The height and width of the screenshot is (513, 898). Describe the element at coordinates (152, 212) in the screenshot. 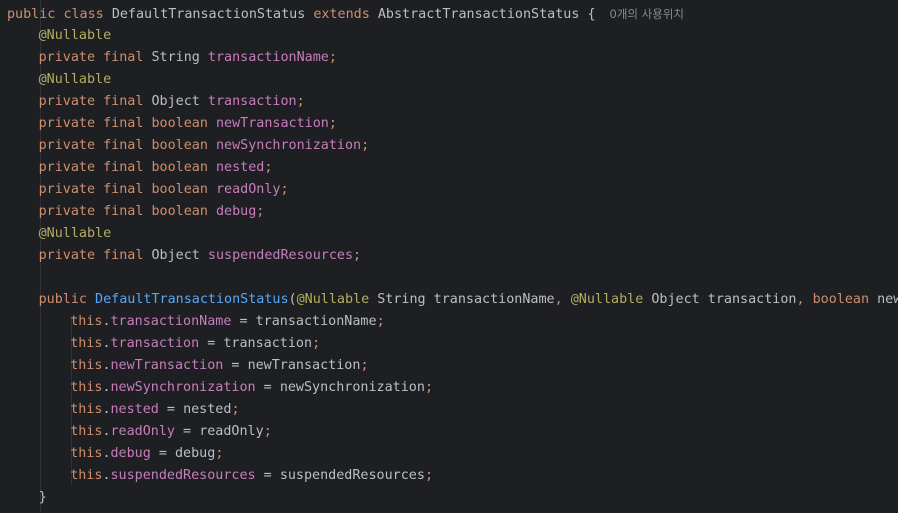

I see `code-line: private final boolean debug;` at that location.